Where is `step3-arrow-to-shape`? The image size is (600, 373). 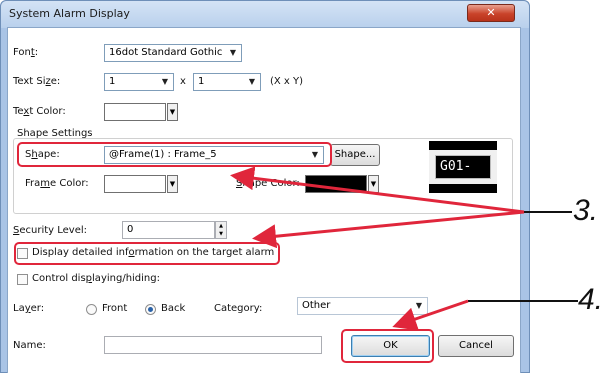 step3-arrow-to-shape is located at coordinates (377, 190).